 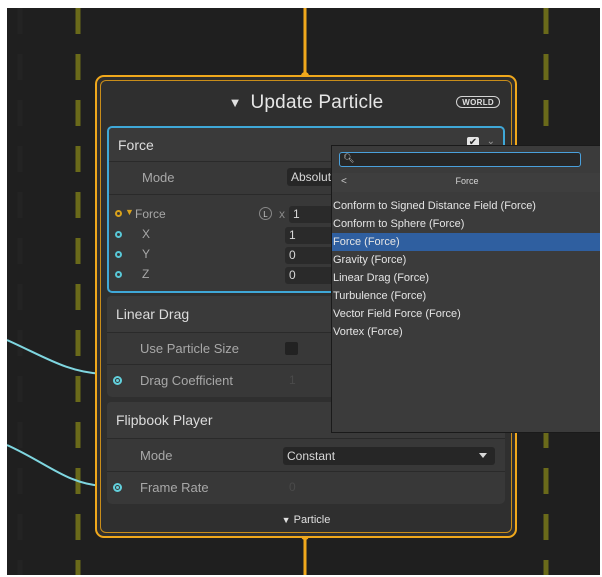 I want to click on node-footer: ▼ Particle, so click(x=306, y=520).